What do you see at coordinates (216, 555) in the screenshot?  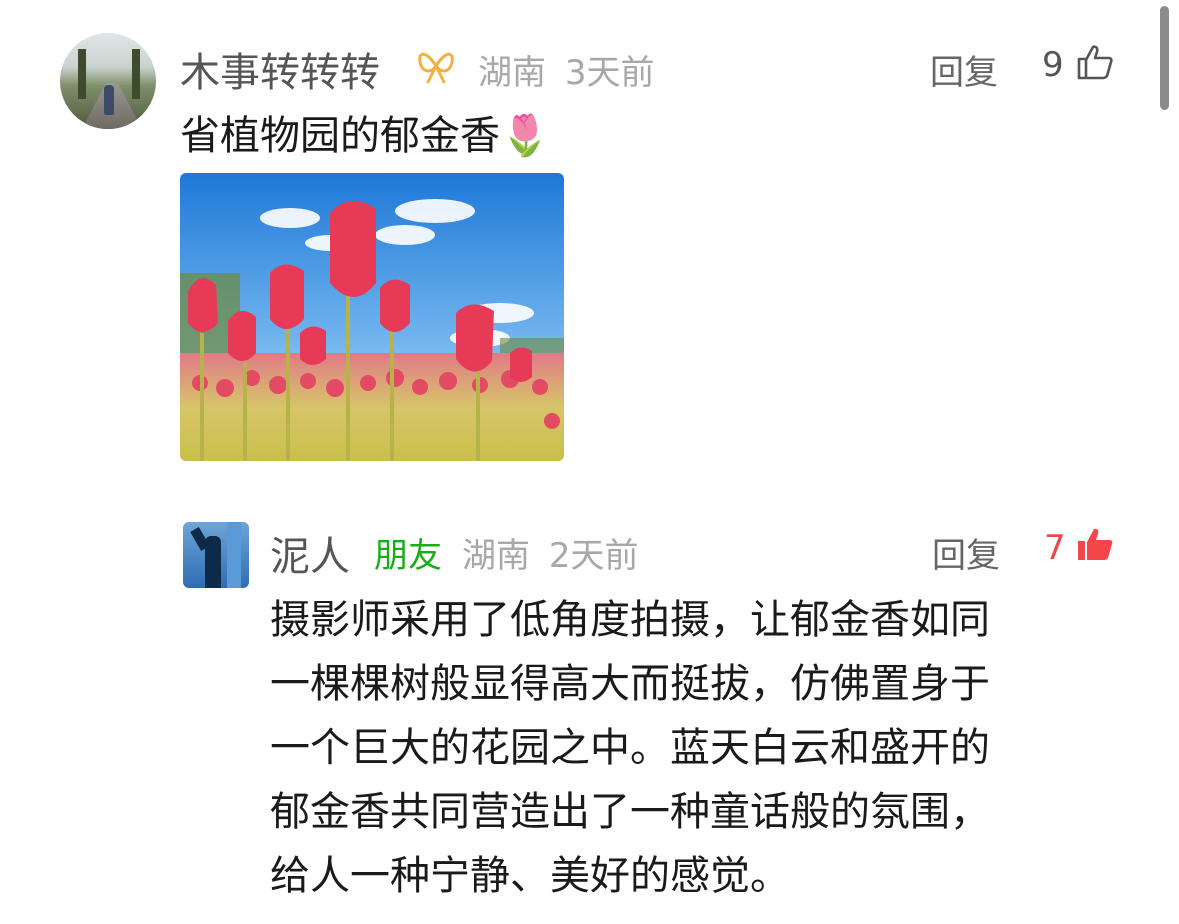 I see `replier-avatar` at bounding box center [216, 555].